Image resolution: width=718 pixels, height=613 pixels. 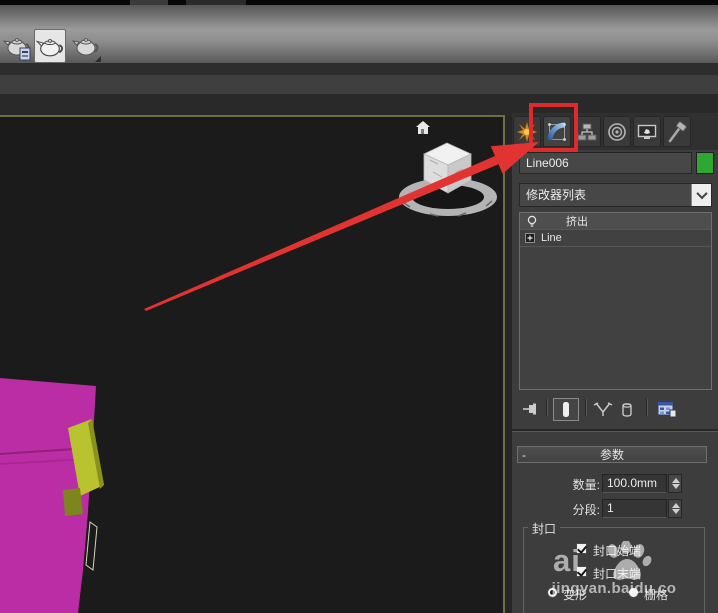 I want to click on object-name-text: Line006, so click(x=547, y=163).